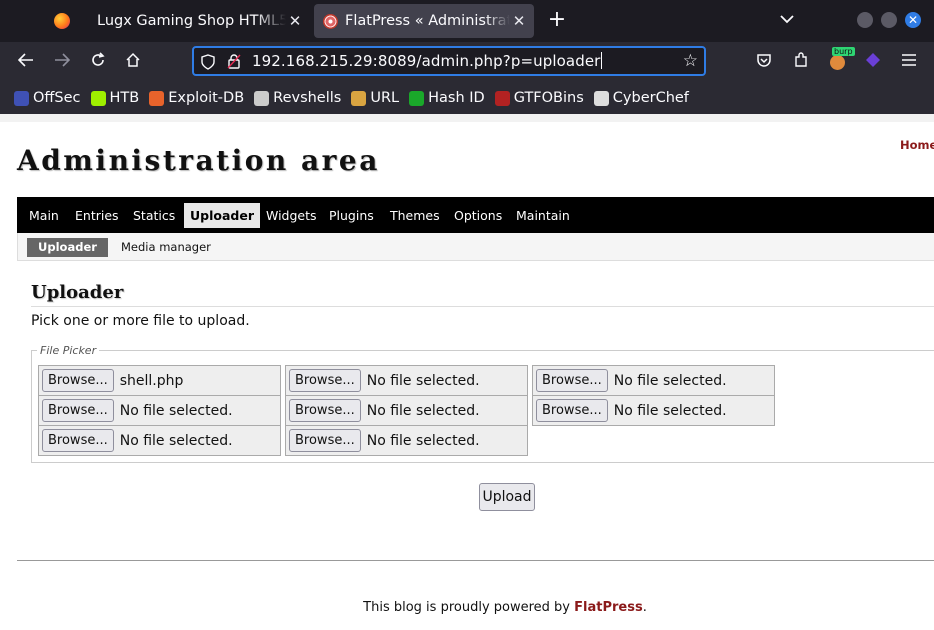 The width and height of the screenshot is (934, 630). I want to click on bookmark-hash-id: Hash ID, so click(447, 98).